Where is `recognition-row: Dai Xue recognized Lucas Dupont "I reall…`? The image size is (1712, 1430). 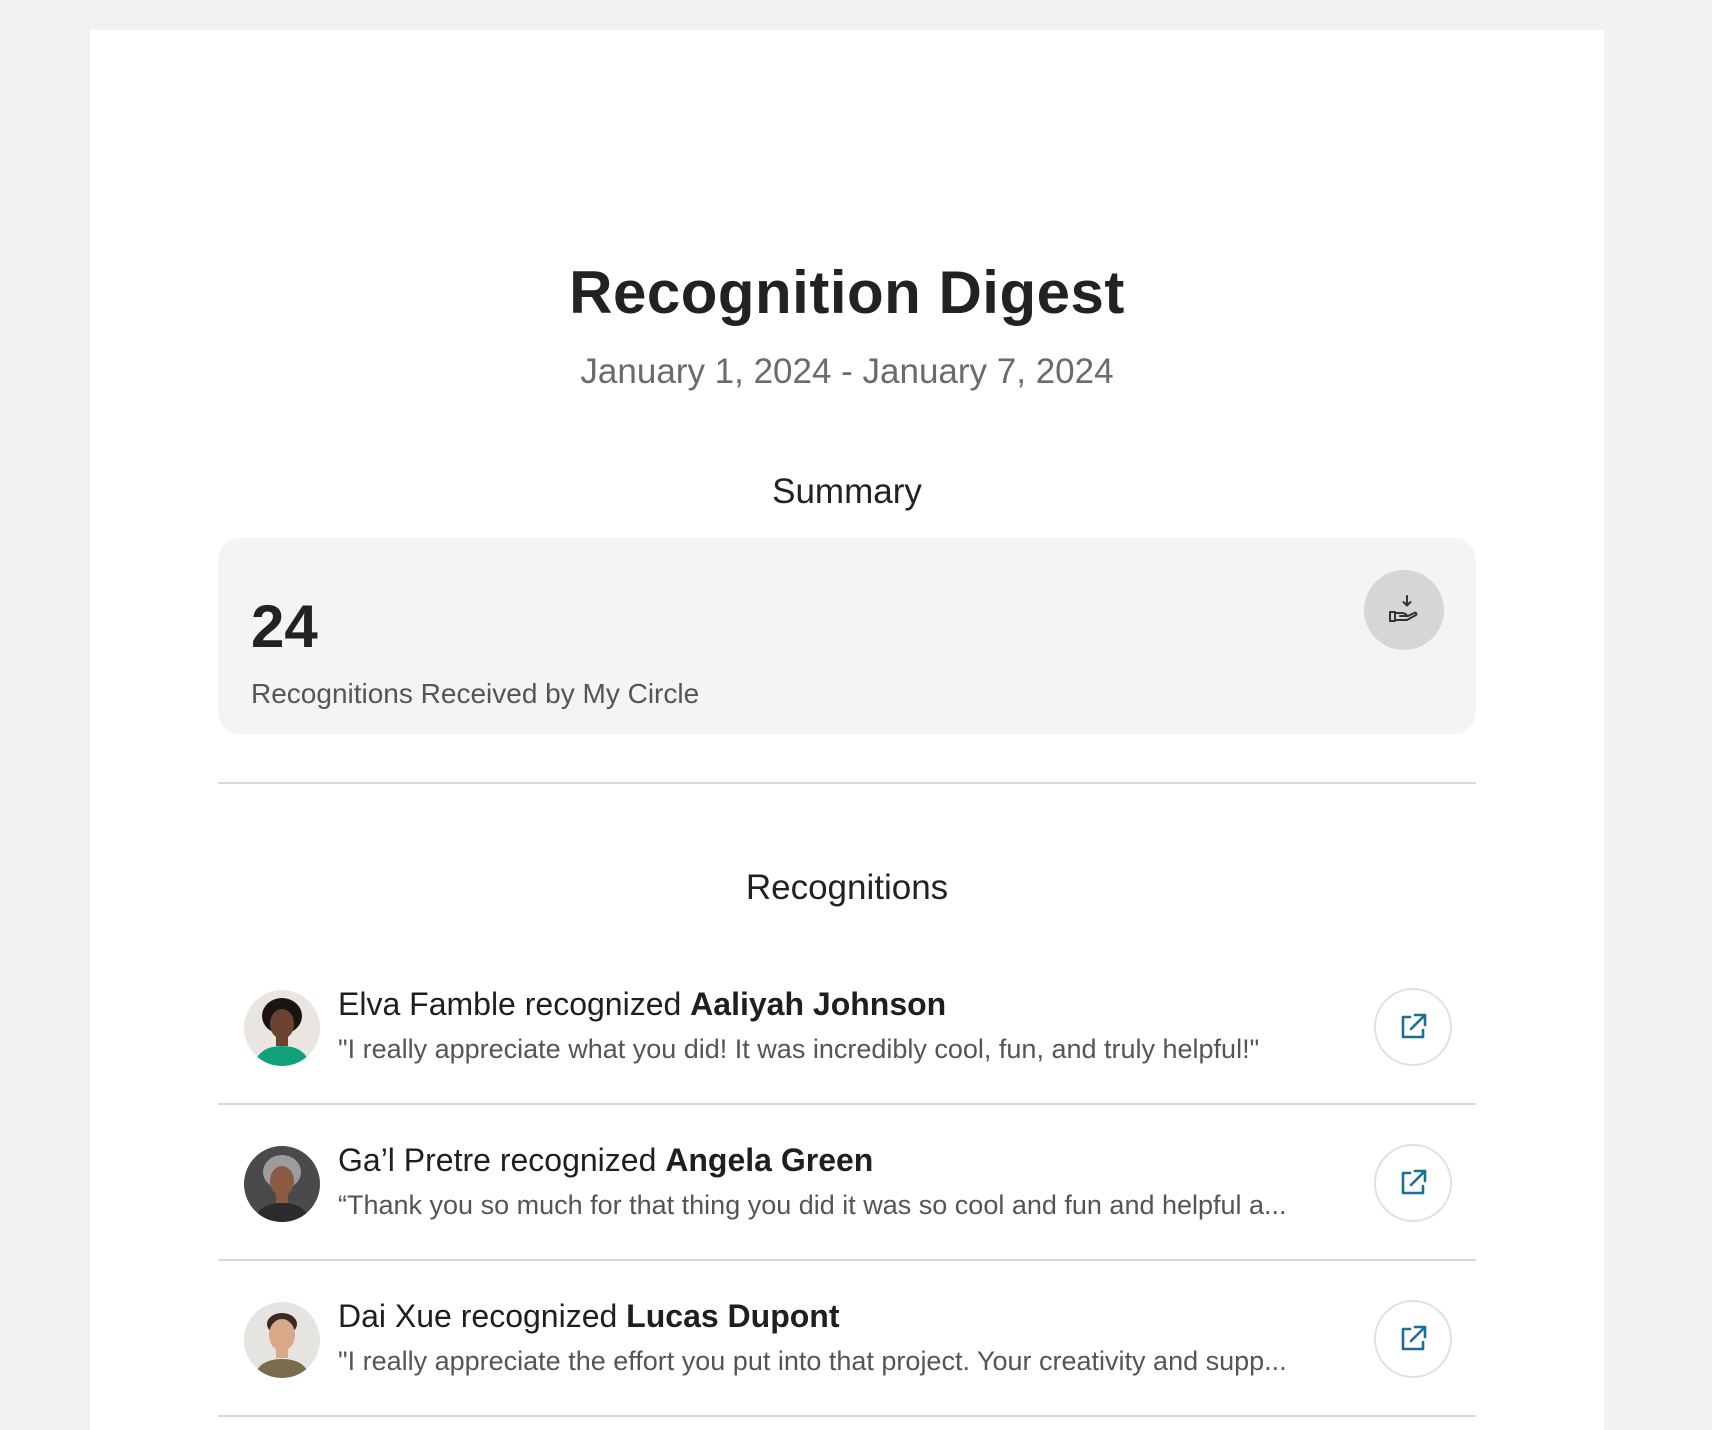
recognition-row: Dai Xue recognized Lucas Dupont "I reall… is located at coordinates (847, 1339).